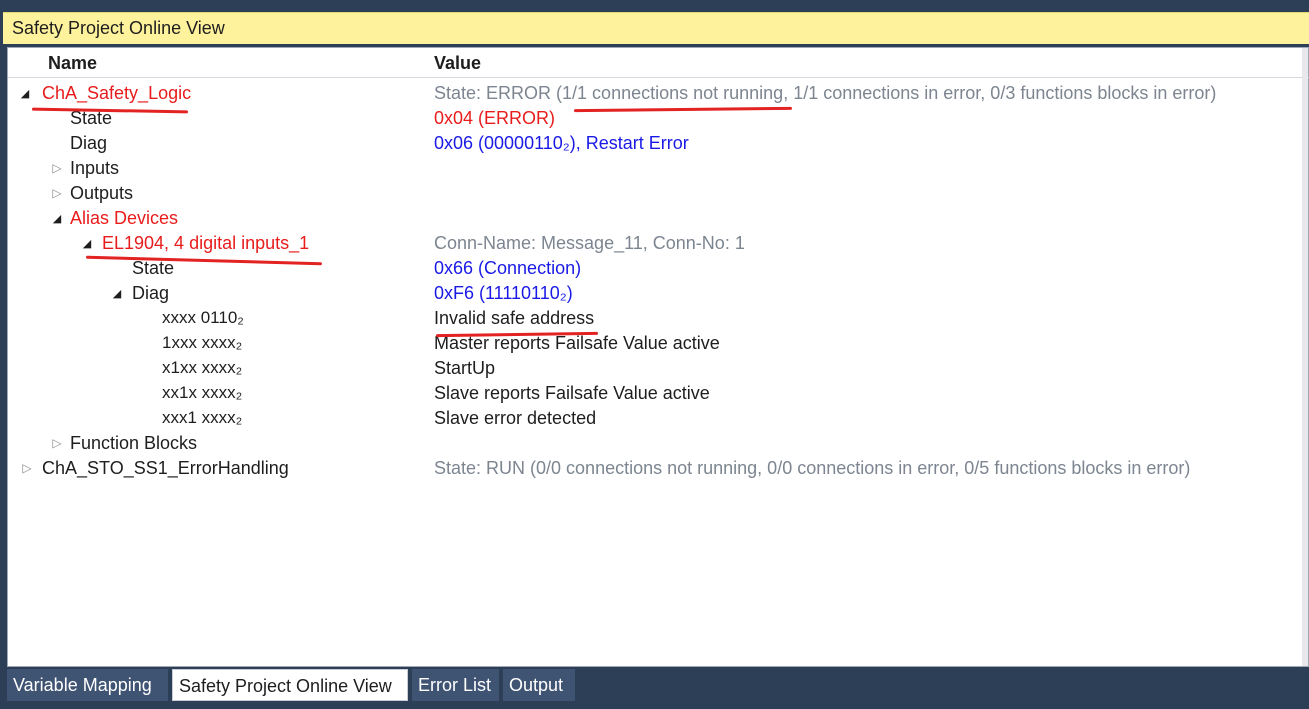  What do you see at coordinates (572, 393) in the screenshot?
I see `tree-node-value: Slave reports Failsafe Value active` at bounding box center [572, 393].